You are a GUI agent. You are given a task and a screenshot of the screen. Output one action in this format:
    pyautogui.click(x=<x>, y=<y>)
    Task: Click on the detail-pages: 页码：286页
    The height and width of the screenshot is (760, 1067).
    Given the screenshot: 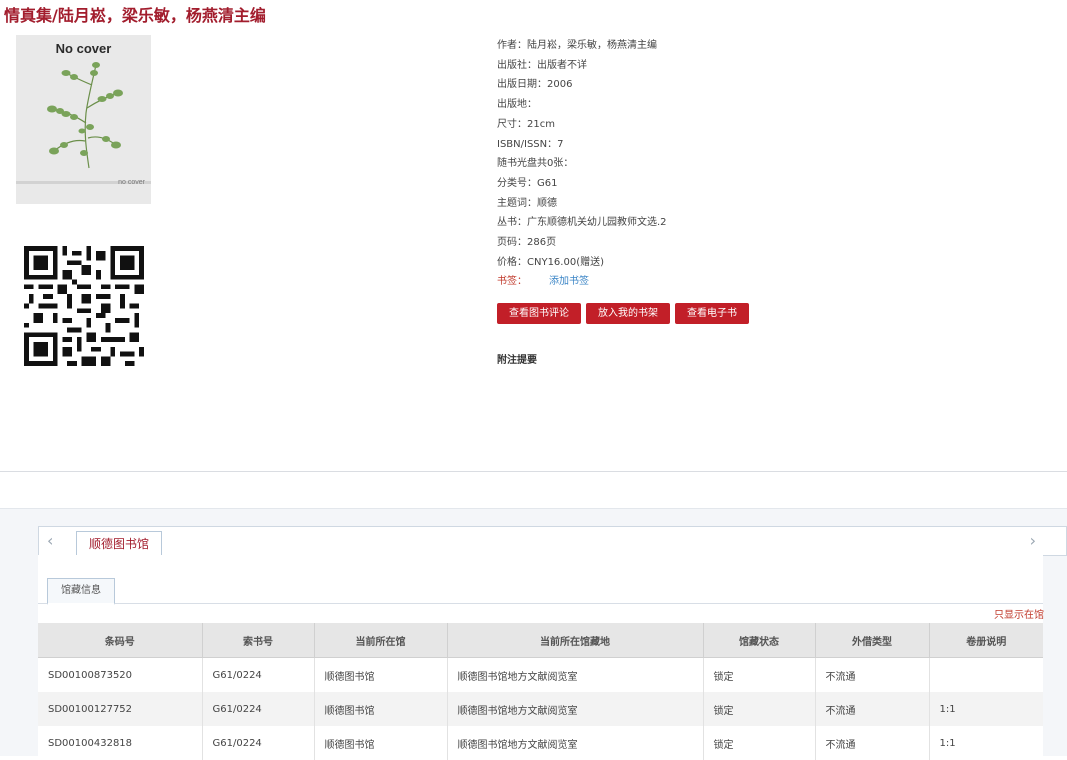 What is the action you would take?
    pyautogui.click(x=527, y=243)
    